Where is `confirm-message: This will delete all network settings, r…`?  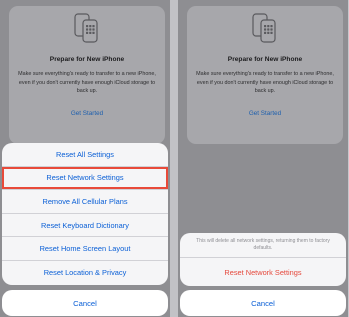
confirm-message: This will delete all network settings, r… is located at coordinates (263, 245).